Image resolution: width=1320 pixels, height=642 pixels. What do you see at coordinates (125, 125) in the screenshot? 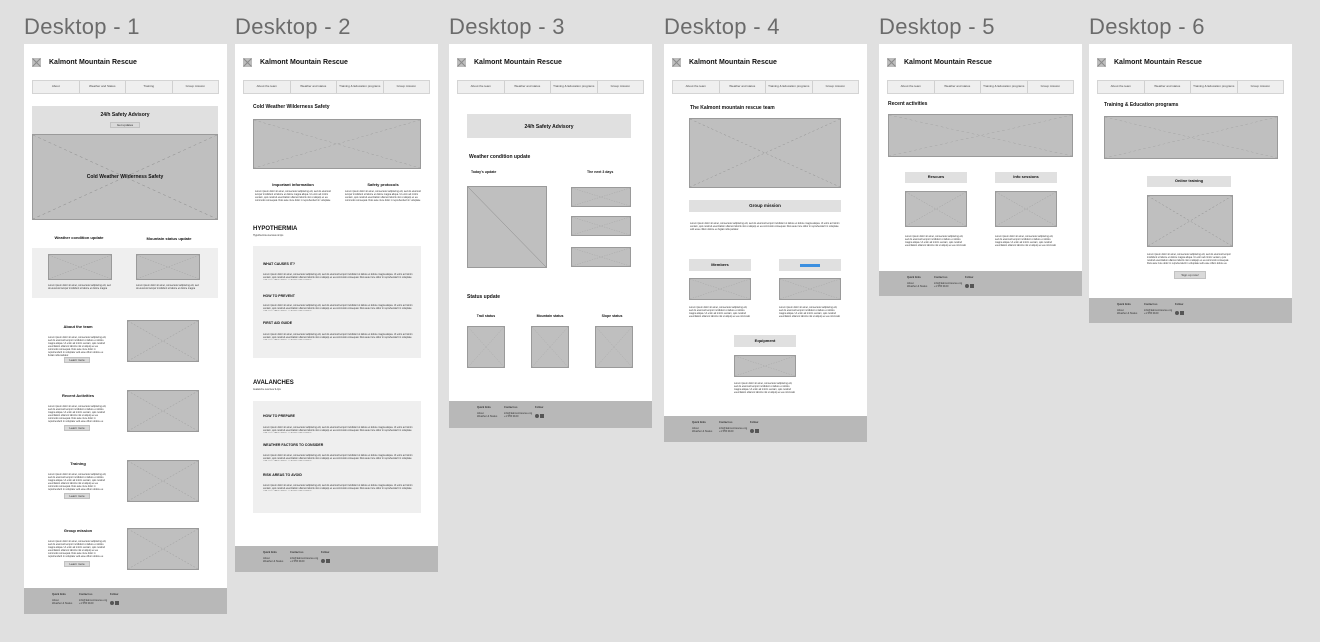
I see `get-updates-button: Get updates` at bounding box center [125, 125].